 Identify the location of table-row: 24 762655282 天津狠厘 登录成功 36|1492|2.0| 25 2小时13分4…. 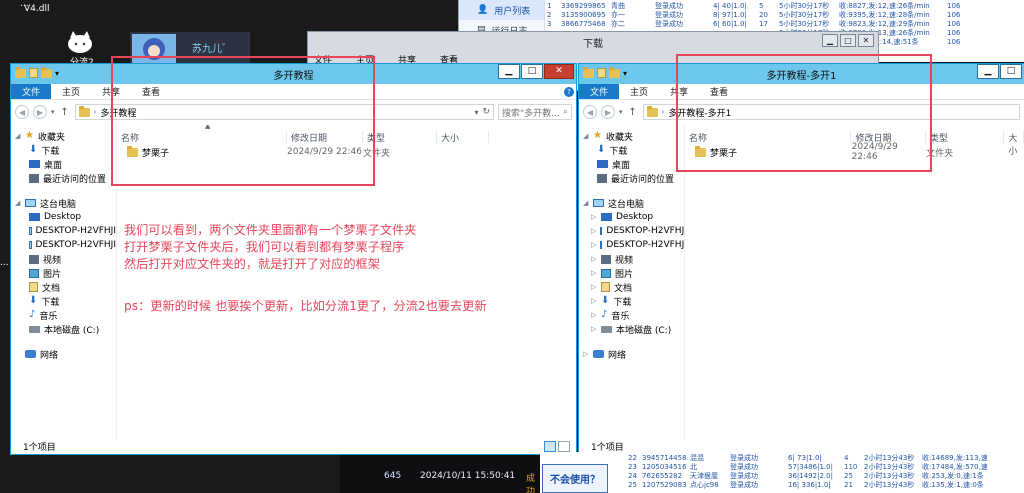
(826, 476).